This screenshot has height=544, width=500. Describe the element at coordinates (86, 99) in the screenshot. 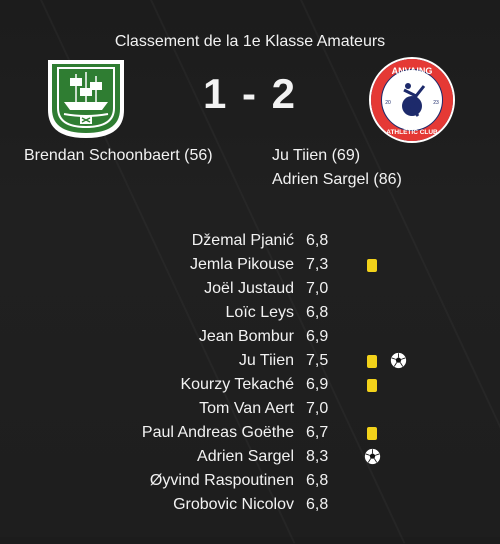

I see `ship-crest-icon` at that location.